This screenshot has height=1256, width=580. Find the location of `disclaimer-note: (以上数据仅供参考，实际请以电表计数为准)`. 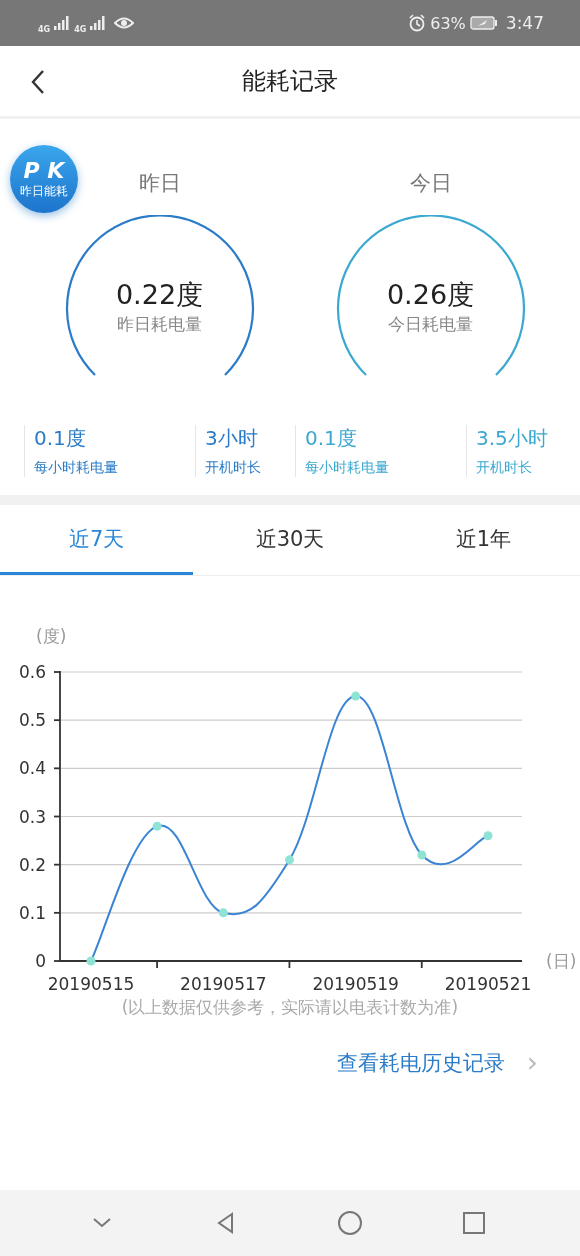

disclaimer-note: (以上数据仅供参考，实际请以电表计数为准) is located at coordinates (290, 1007).